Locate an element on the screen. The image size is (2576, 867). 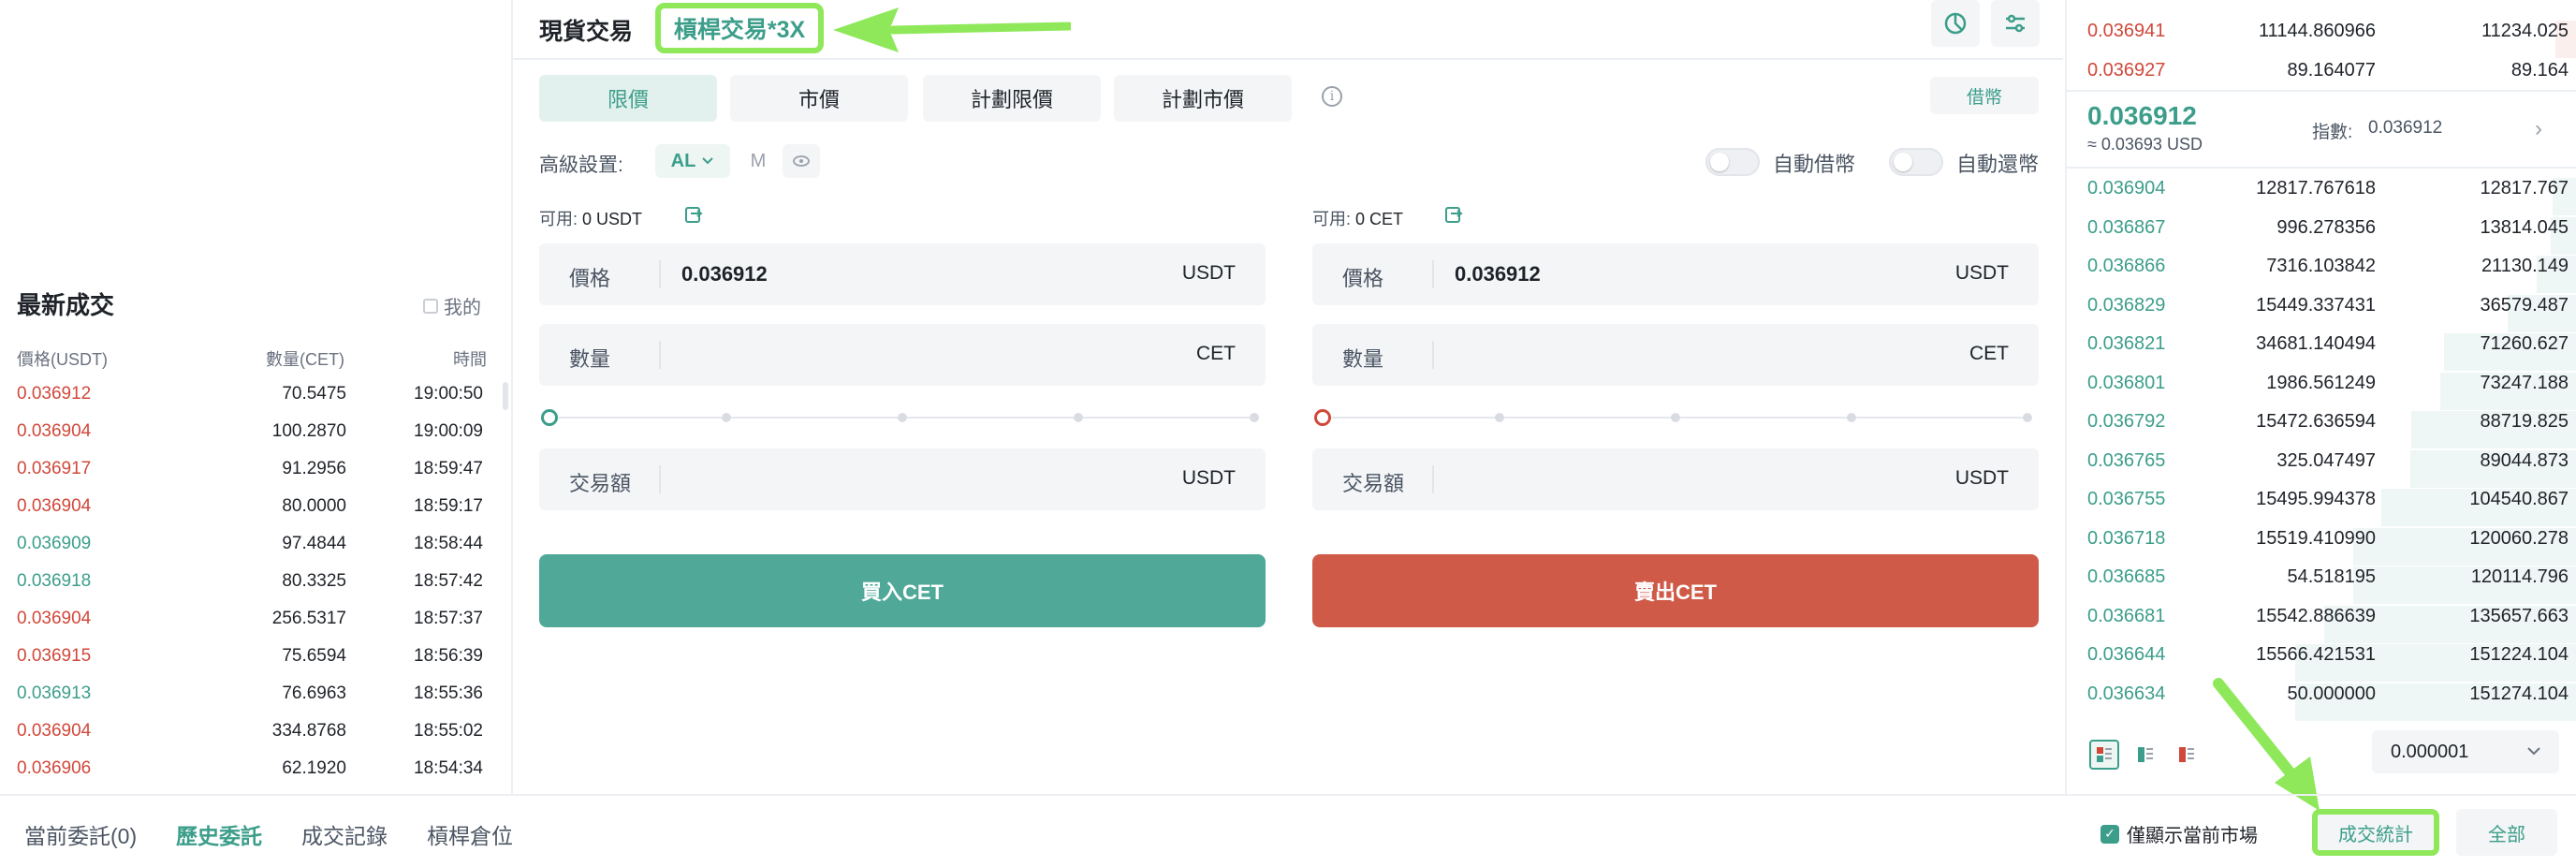
trade-price: 0.036915 is located at coordinates (54, 656).